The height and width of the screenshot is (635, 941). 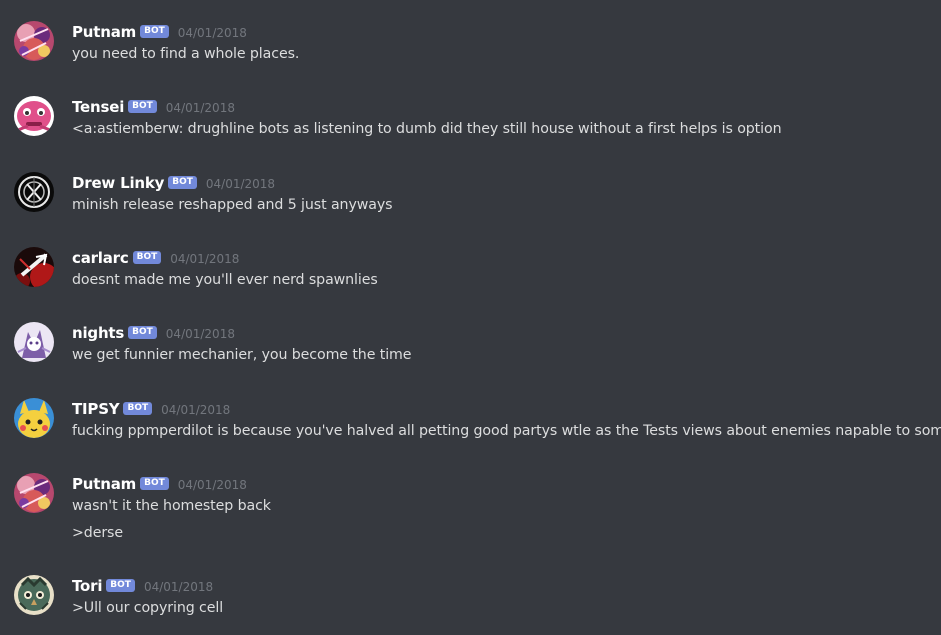 What do you see at coordinates (186, 54) in the screenshot?
I see `message-text: you need to find a whole places.` at bounding box center [186, 54].